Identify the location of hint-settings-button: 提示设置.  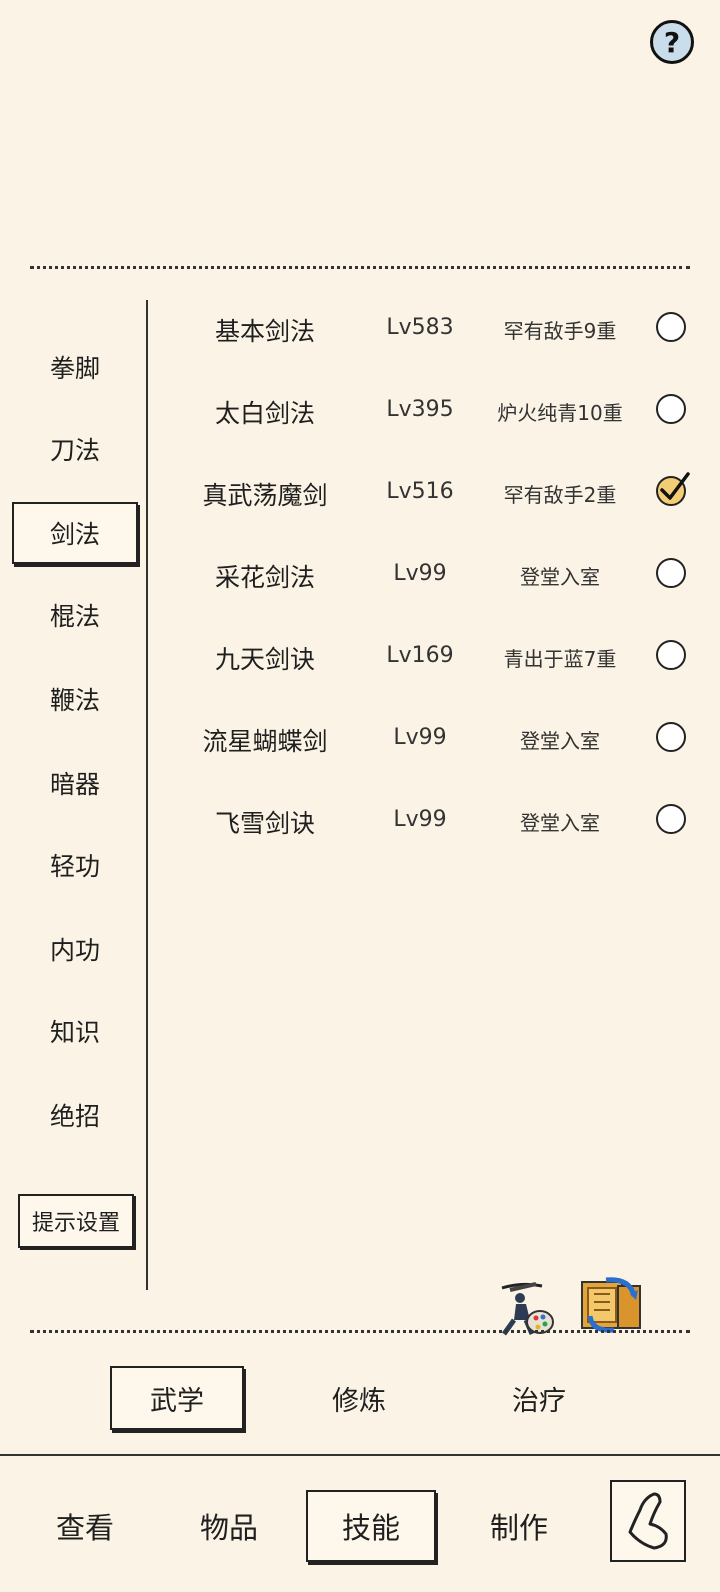
(76, 1221).